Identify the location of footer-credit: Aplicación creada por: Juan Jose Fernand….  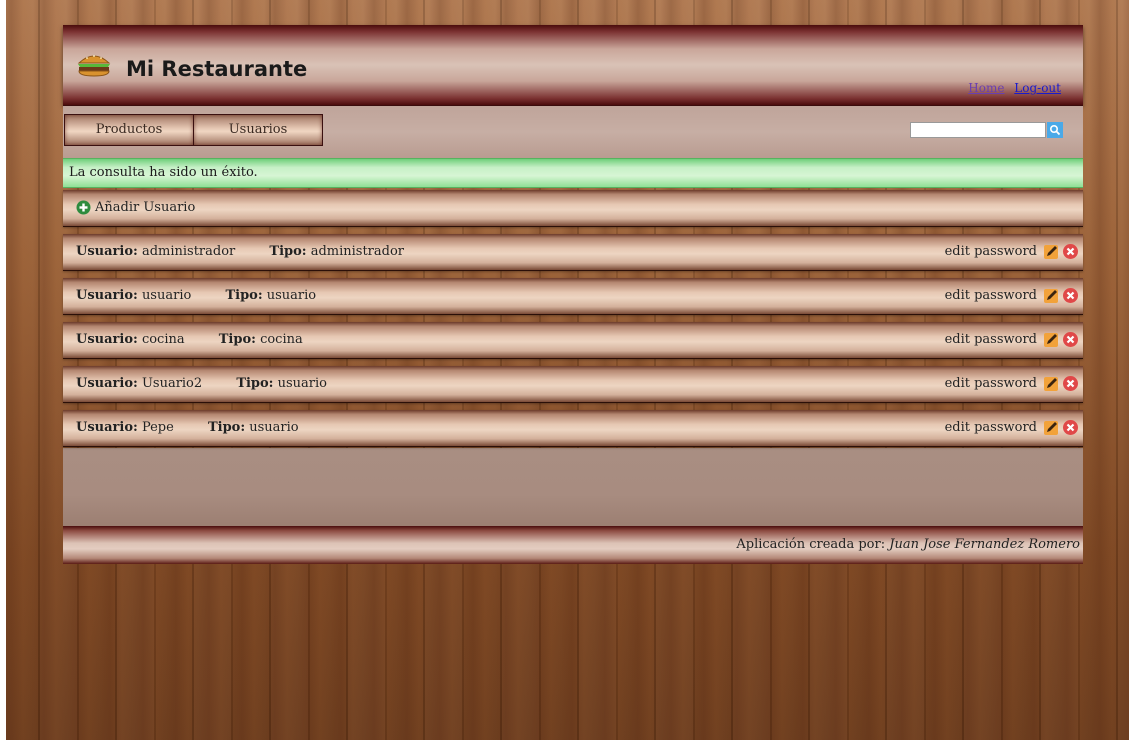
(908, 544).